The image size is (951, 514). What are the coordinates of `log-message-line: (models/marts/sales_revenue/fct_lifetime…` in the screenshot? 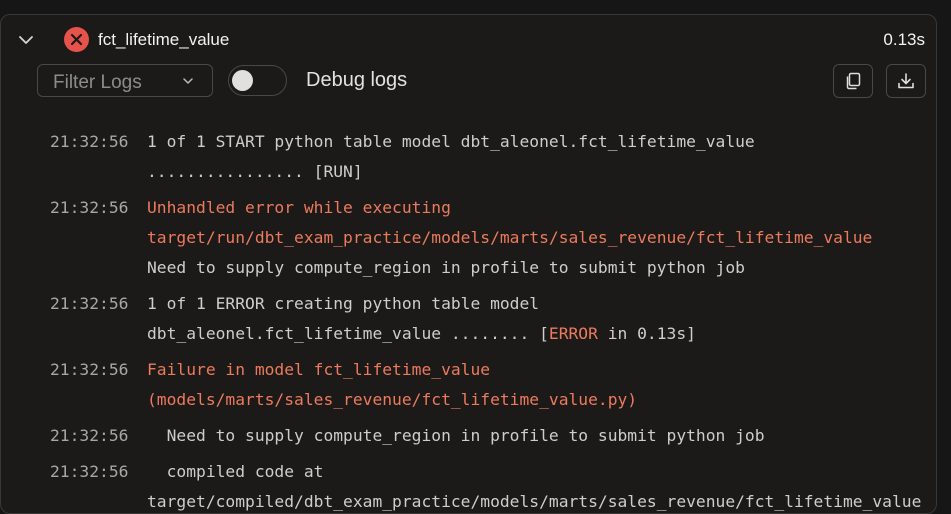 It's located at (392, 399).